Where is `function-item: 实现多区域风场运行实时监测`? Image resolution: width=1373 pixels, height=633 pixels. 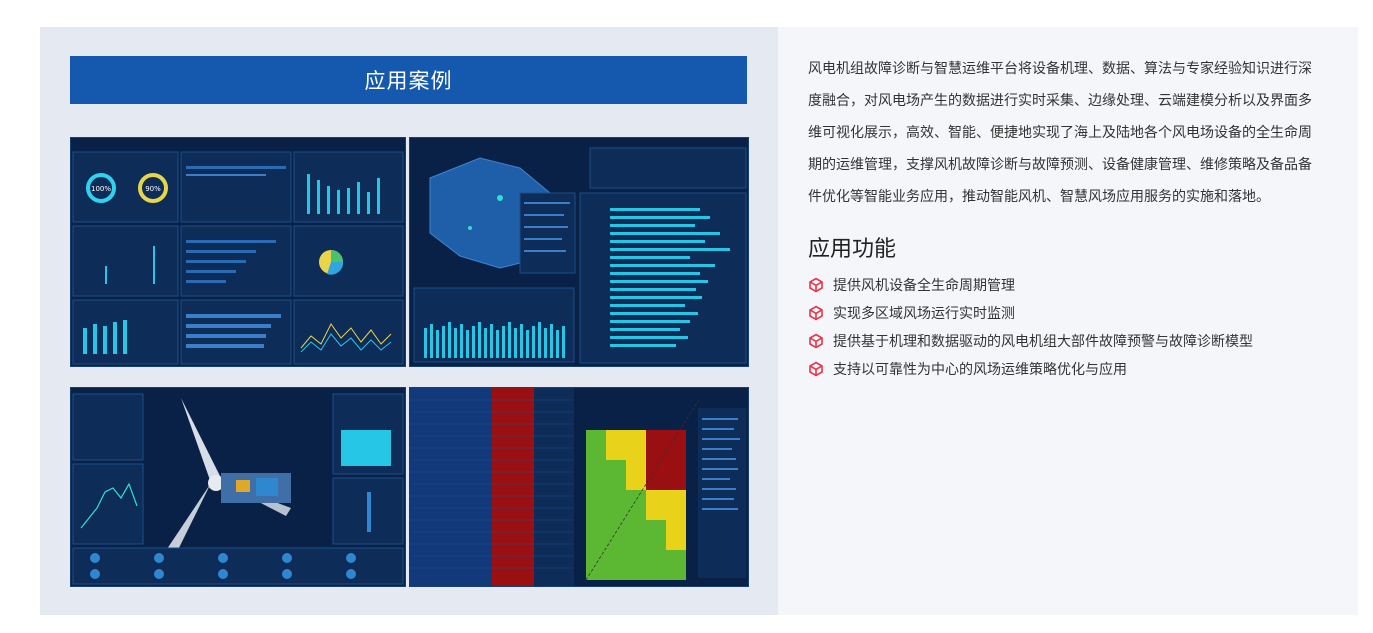
function-item: 实现多区域风场运行实时监测 is located at coordinates (1083, 313).